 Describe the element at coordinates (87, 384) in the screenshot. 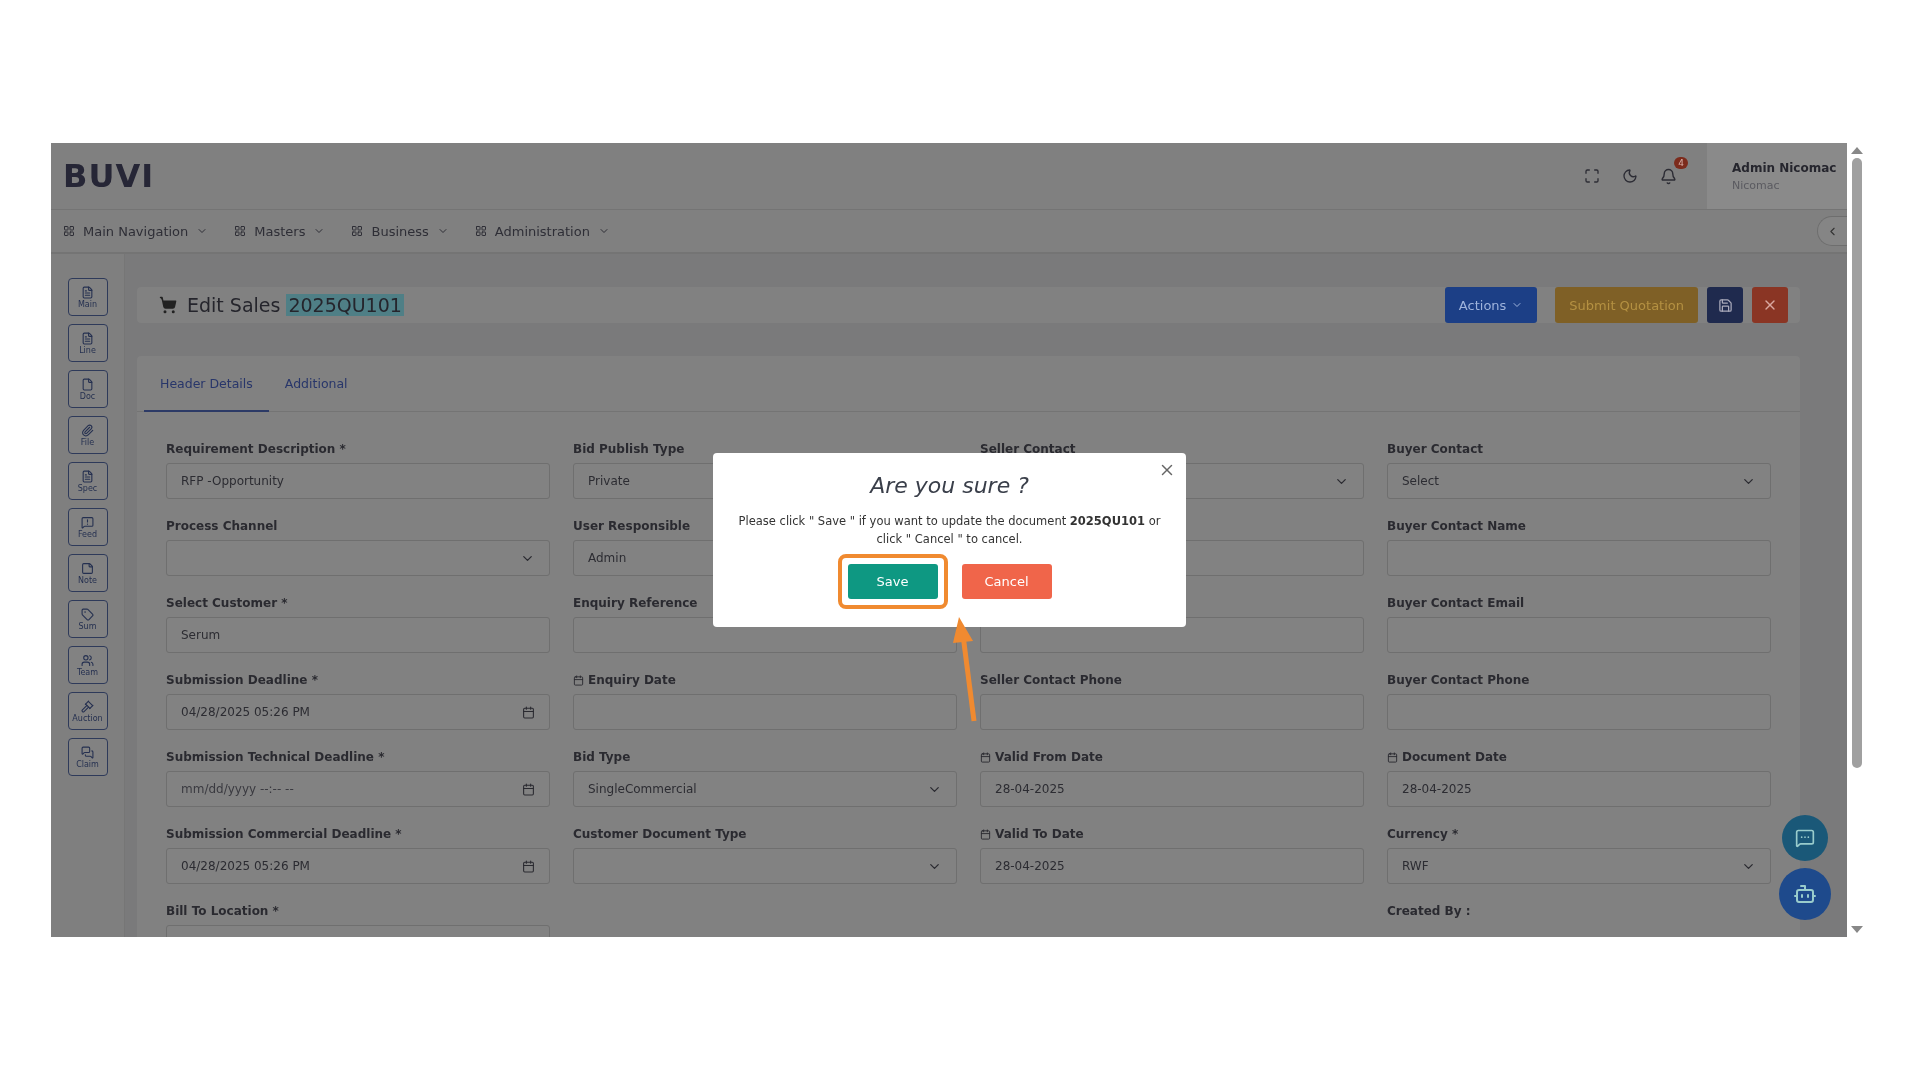

I see `page-icon` at that location.